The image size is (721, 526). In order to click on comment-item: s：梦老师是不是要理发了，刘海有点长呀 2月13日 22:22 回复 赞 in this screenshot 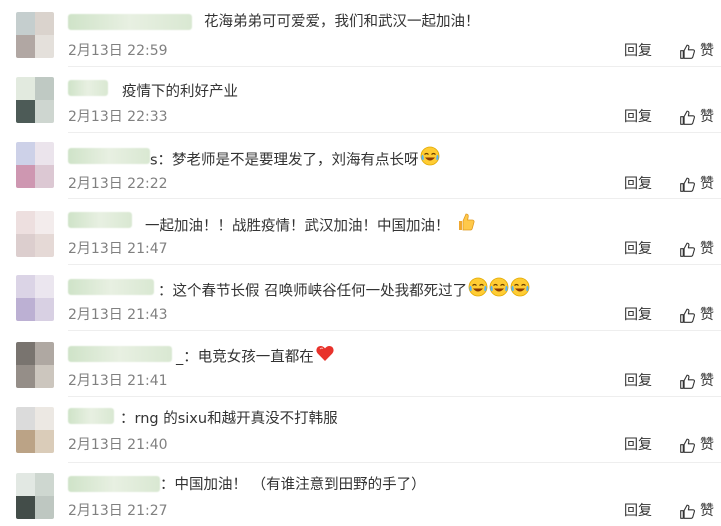, I will do `click(360, 164)`.